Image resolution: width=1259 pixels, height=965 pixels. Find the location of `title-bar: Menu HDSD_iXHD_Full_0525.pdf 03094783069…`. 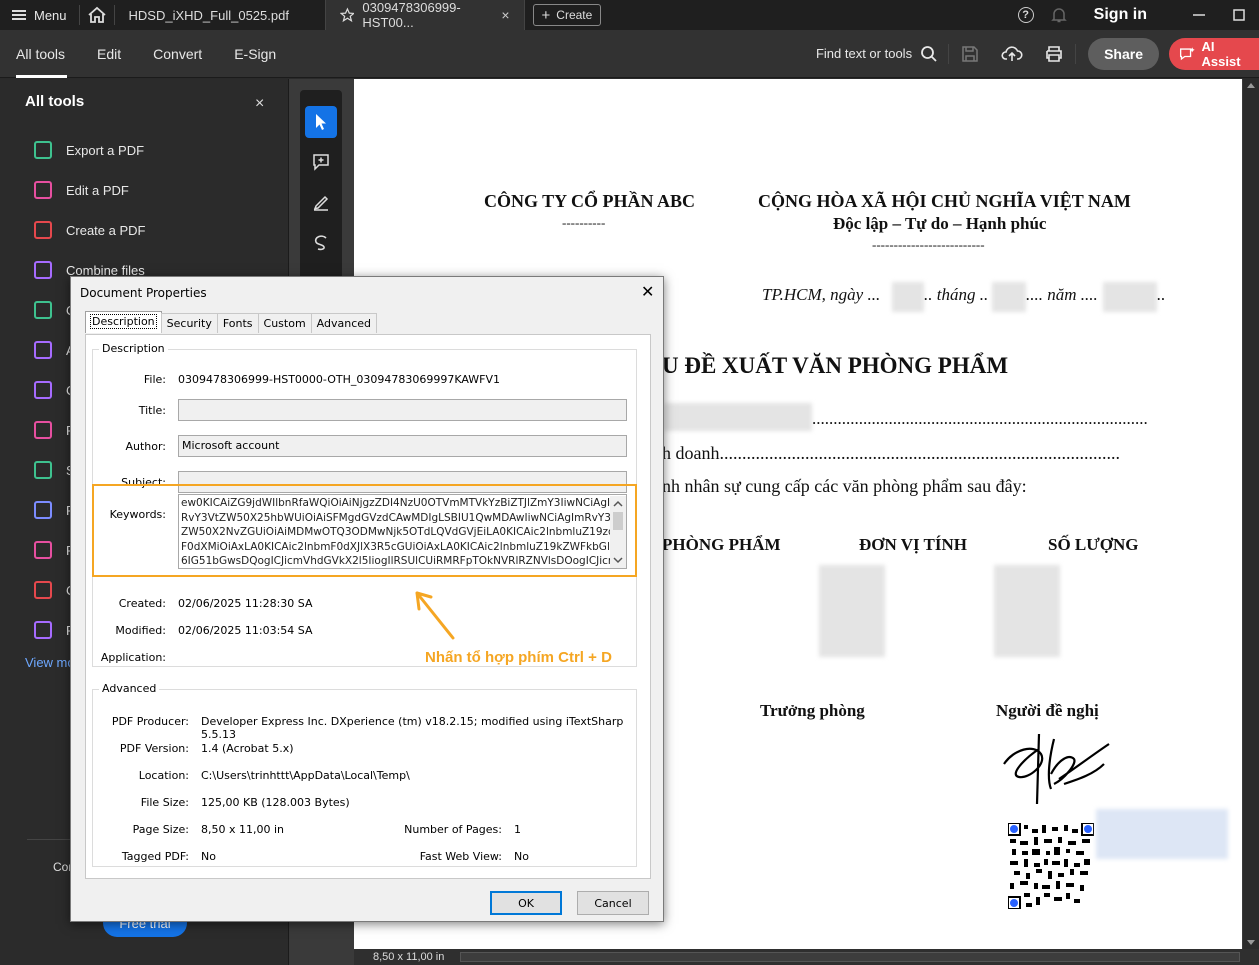

title-bar: Menu HDSD_iXHD_Full_0525.pdf 03094783069… is located at coordinates (629, 15).